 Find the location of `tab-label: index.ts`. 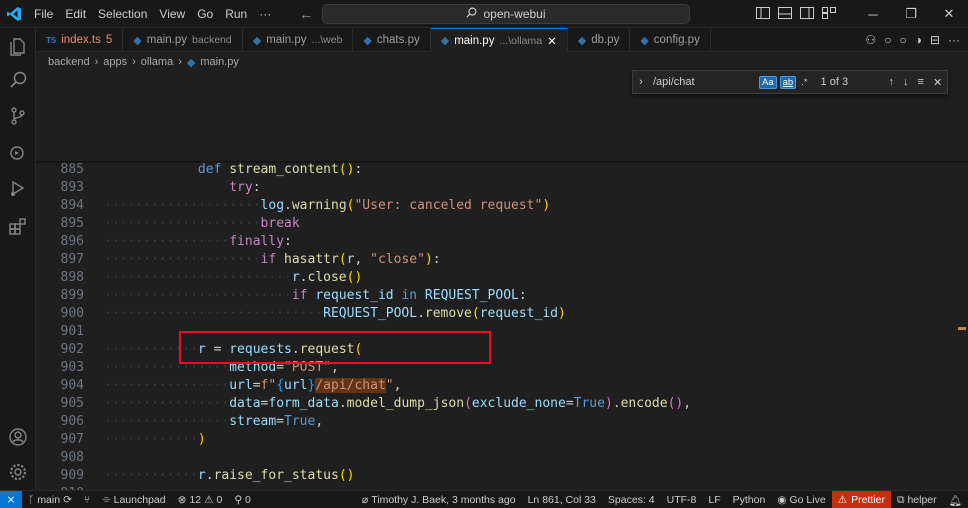

tab-label: index.ts is located at coordinates (81, 40).